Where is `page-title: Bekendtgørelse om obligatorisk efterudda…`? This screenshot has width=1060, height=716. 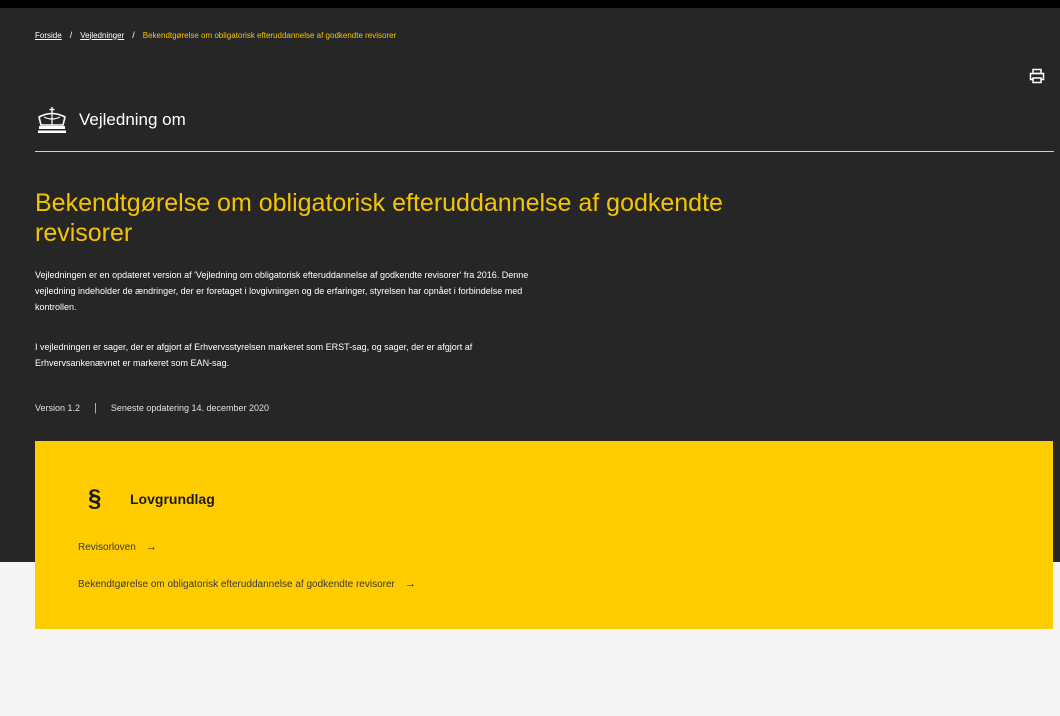
page-title: Bekendtgørelse om obligatorisk efterudda… is located at coordinates (379, 218).